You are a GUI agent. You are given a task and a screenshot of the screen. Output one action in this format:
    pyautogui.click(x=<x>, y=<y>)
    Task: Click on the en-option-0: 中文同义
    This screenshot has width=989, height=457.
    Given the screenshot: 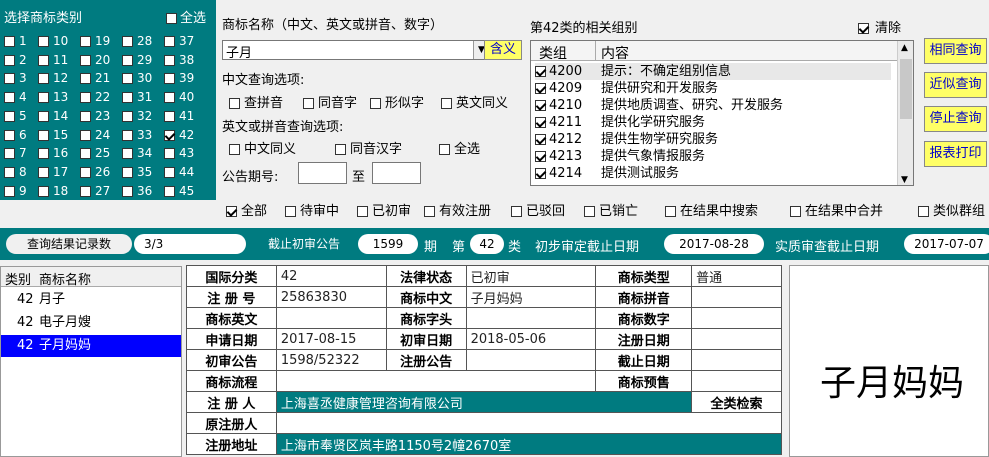 What is the action you would take?
    pyautogui.click(x=262, y=147)
    